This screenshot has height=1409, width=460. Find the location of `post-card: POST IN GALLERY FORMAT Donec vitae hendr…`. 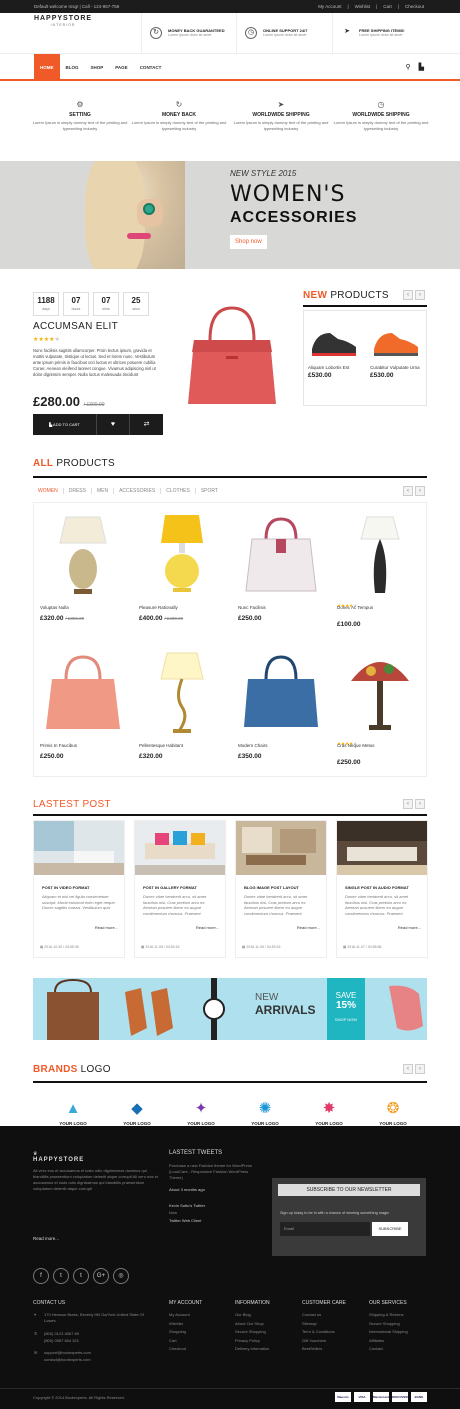

post-card: POST IN GALLERY FORMAT Donec vitae hendr… is located at coordinates (180, 889).